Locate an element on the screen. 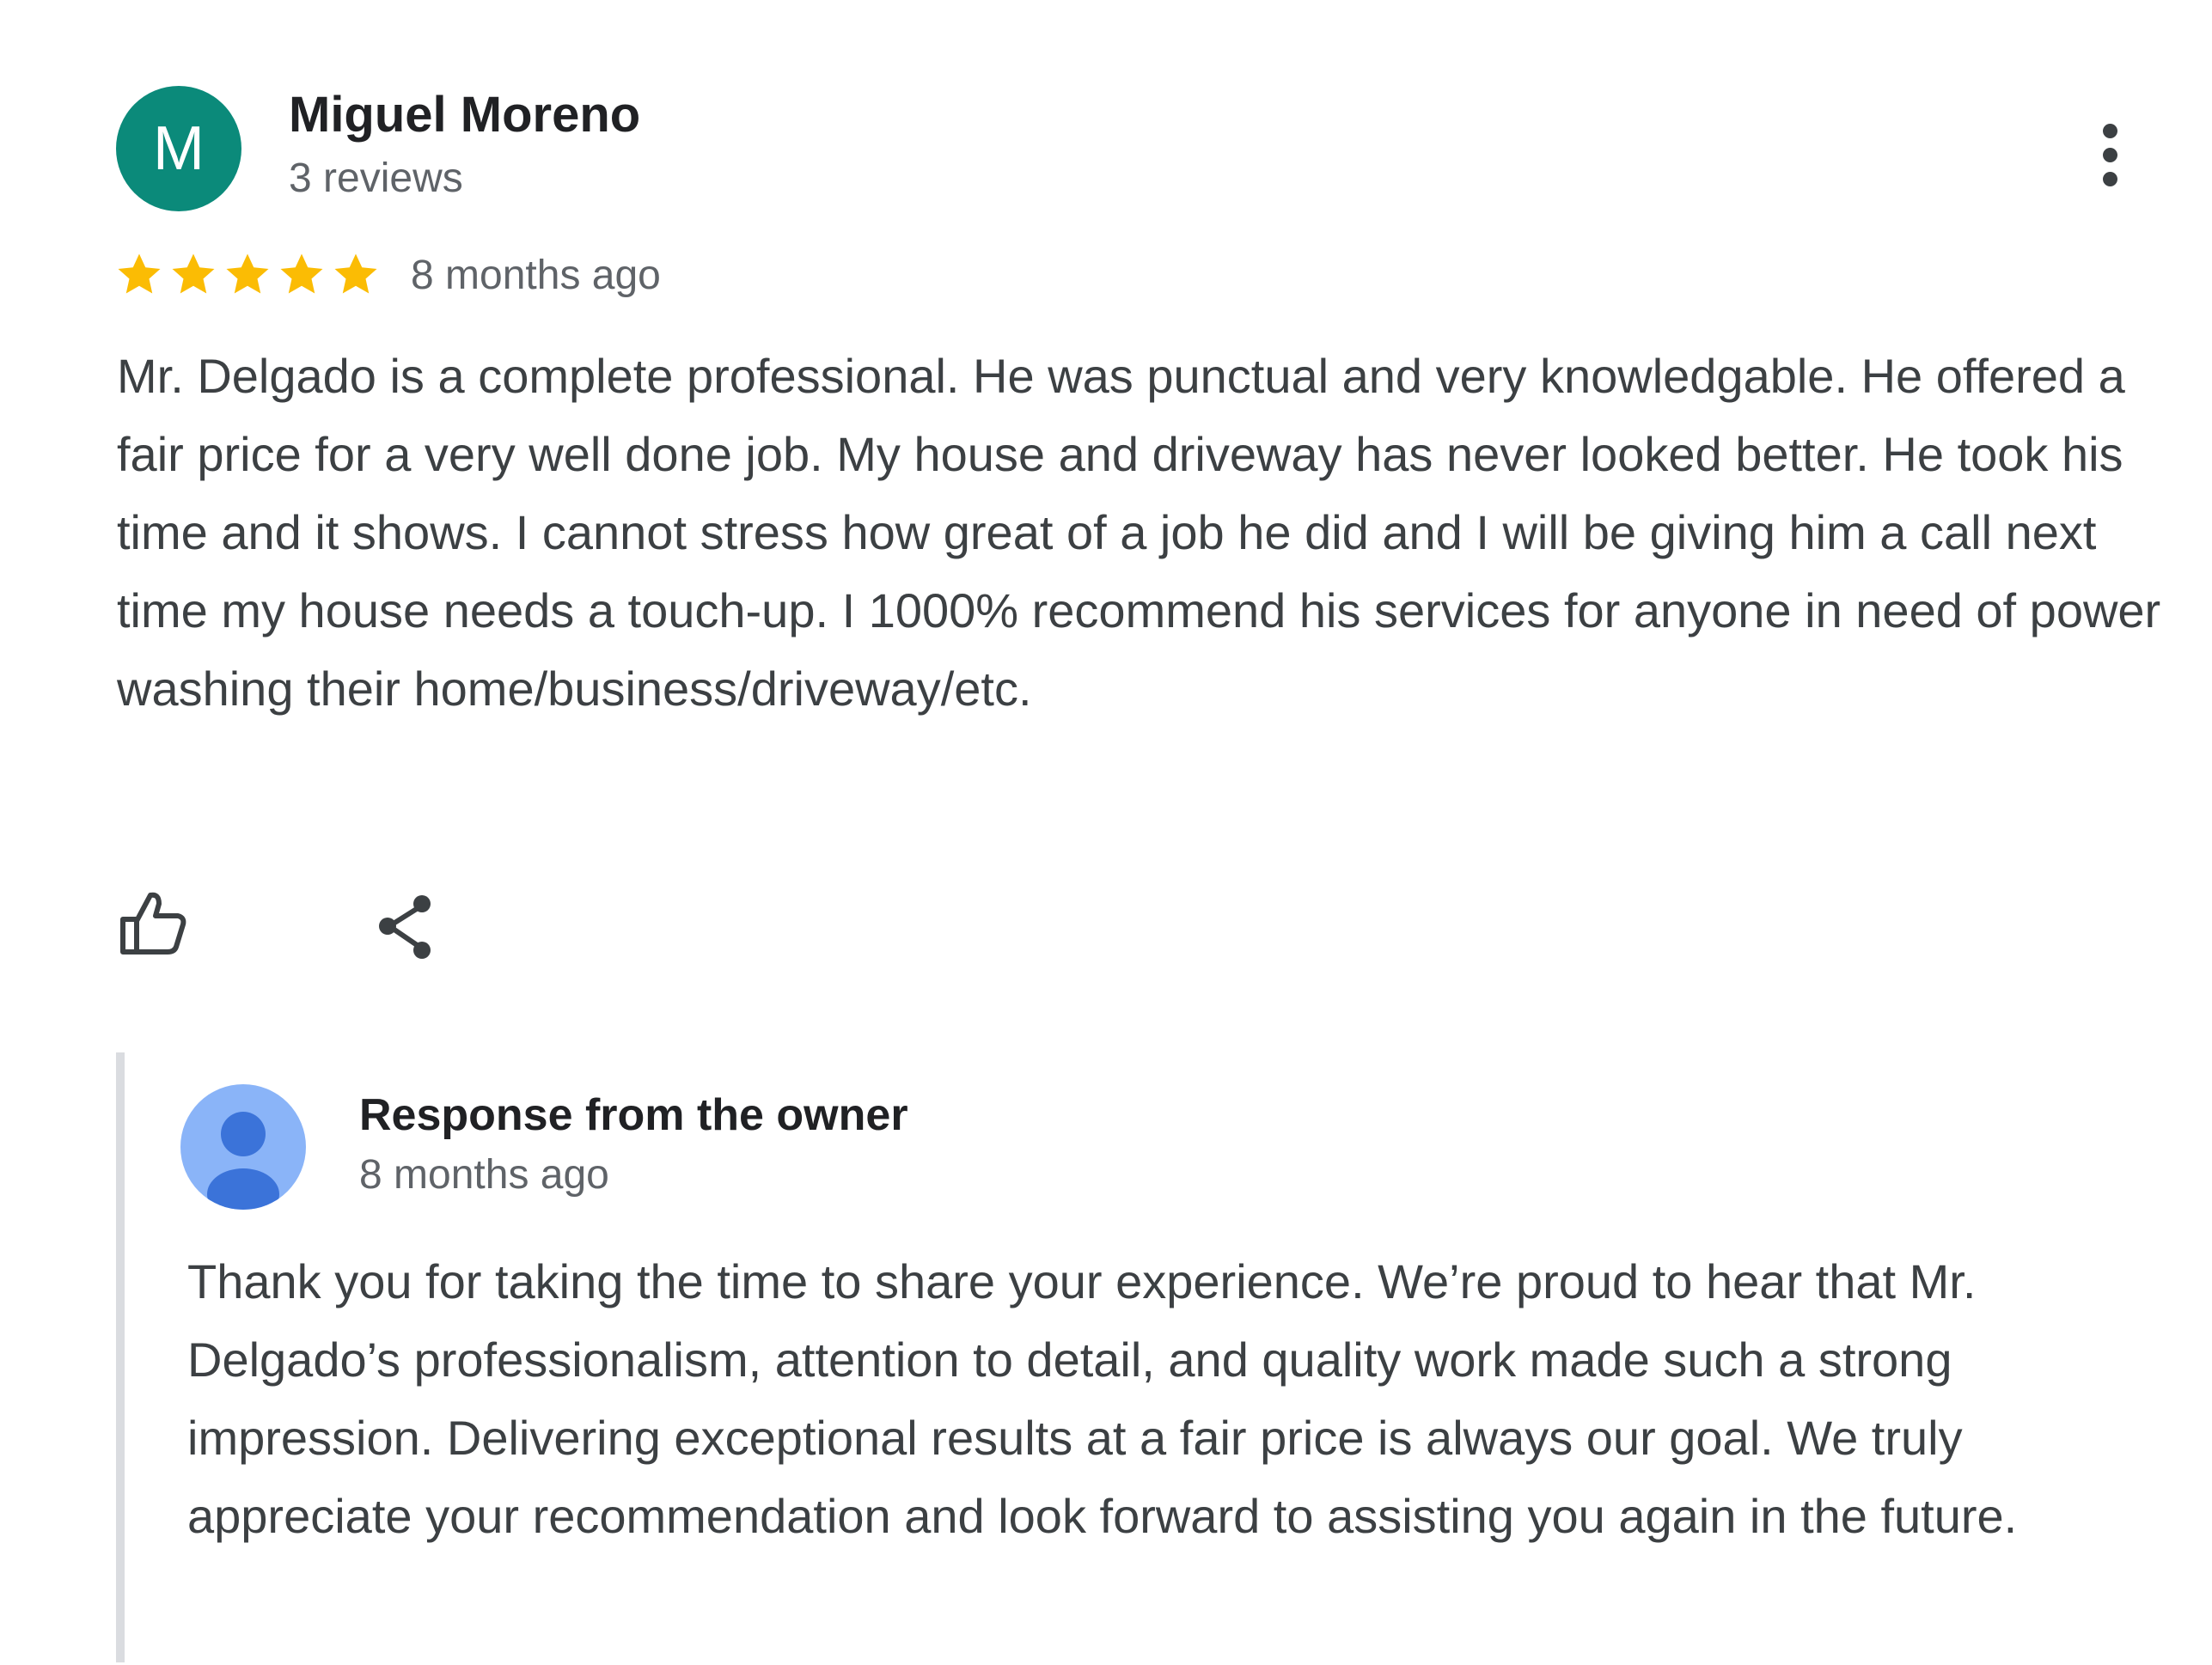 The image size is (2212, 1665). share-icon is located at coordinates (405, 927).